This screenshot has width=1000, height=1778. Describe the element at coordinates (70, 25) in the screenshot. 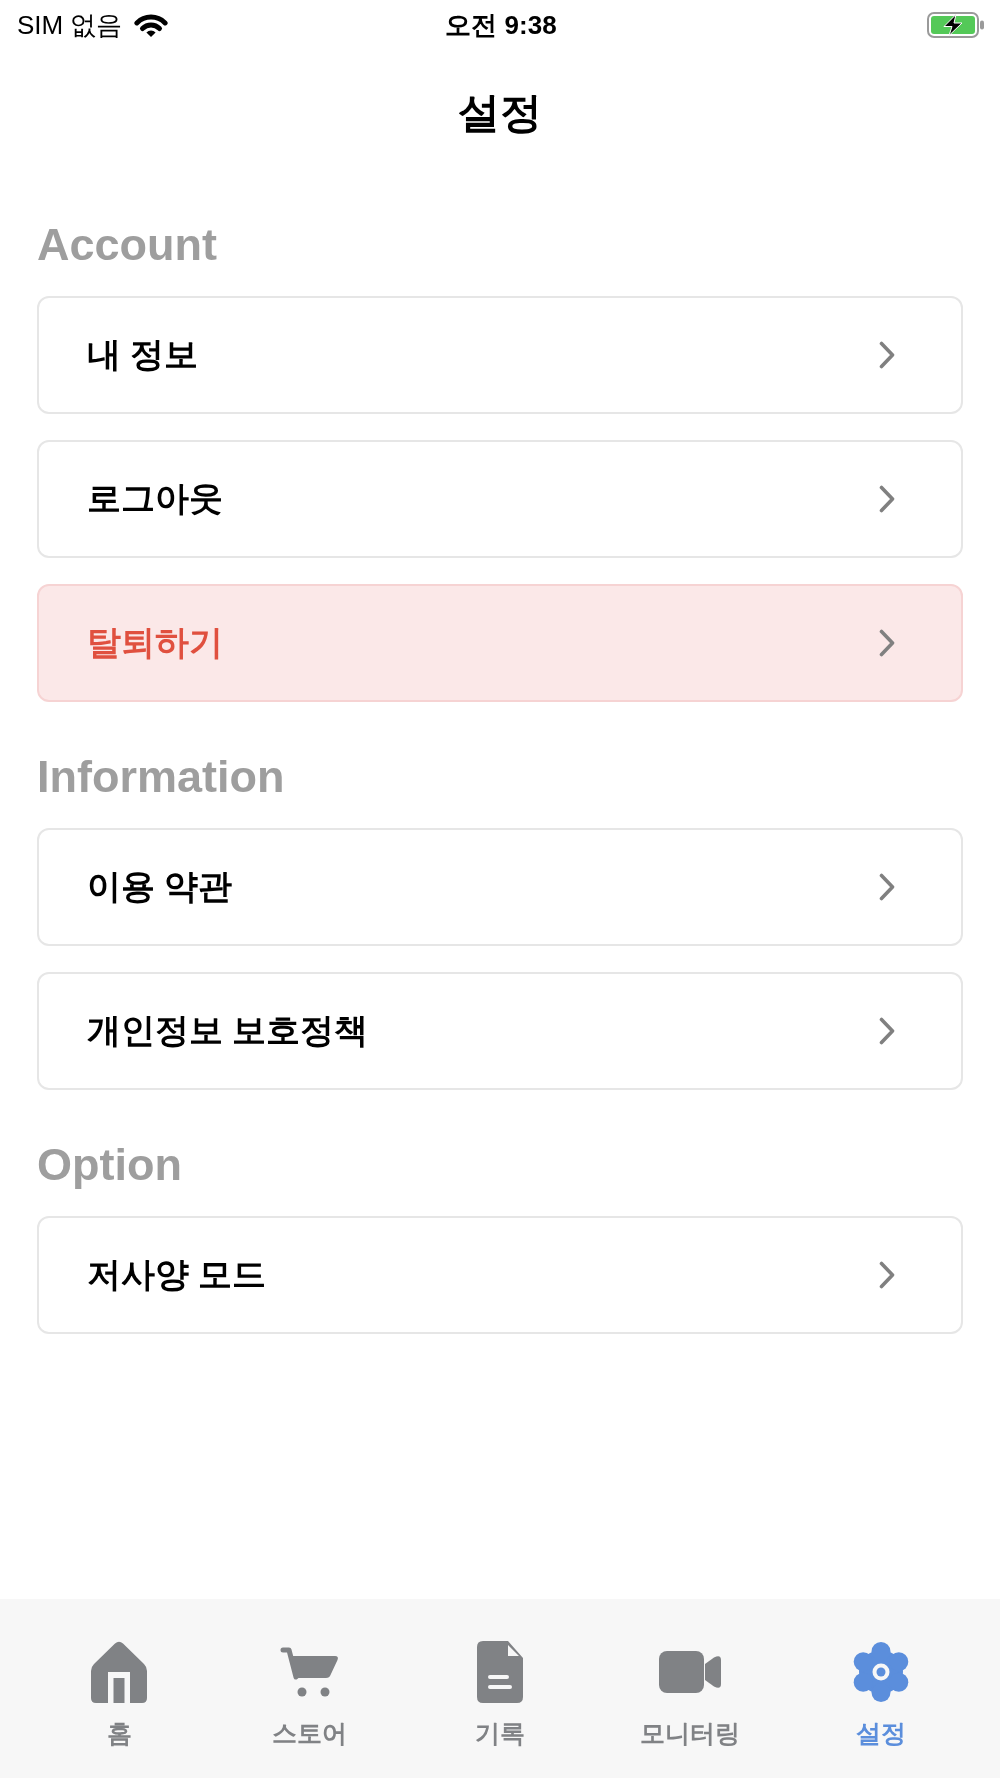

I see `carrier-text: SIM 없음` at that location.